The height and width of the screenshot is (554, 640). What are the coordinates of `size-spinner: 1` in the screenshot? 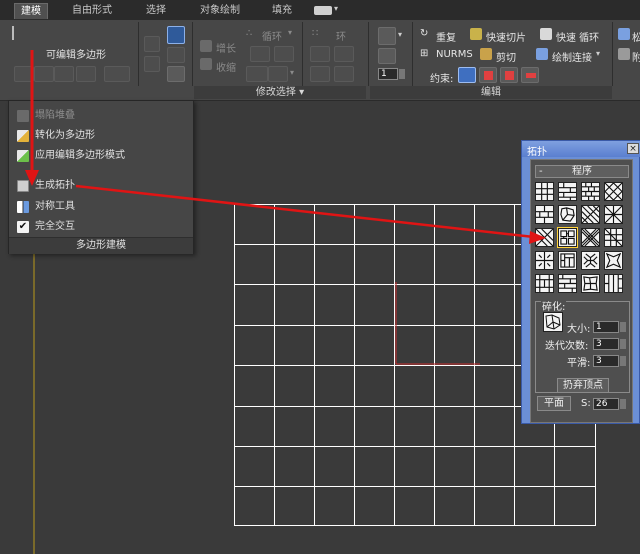 It's located at (609, 327).